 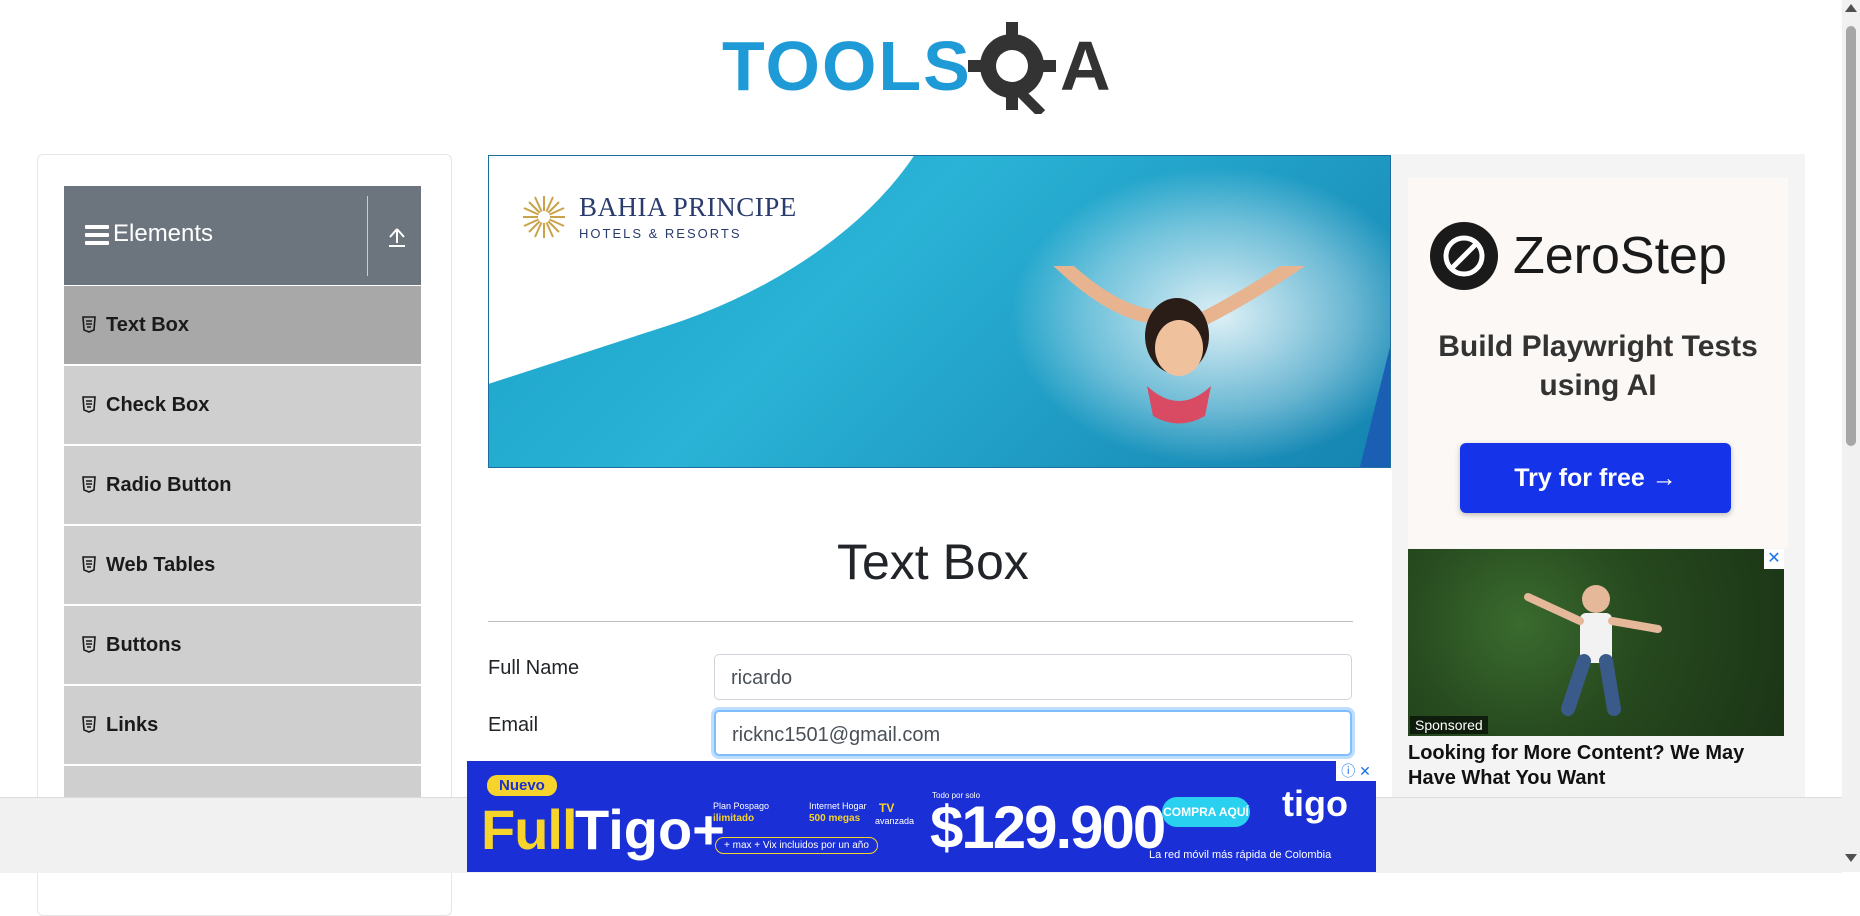 I want to click on title-divider, so click(x=920, y=621).